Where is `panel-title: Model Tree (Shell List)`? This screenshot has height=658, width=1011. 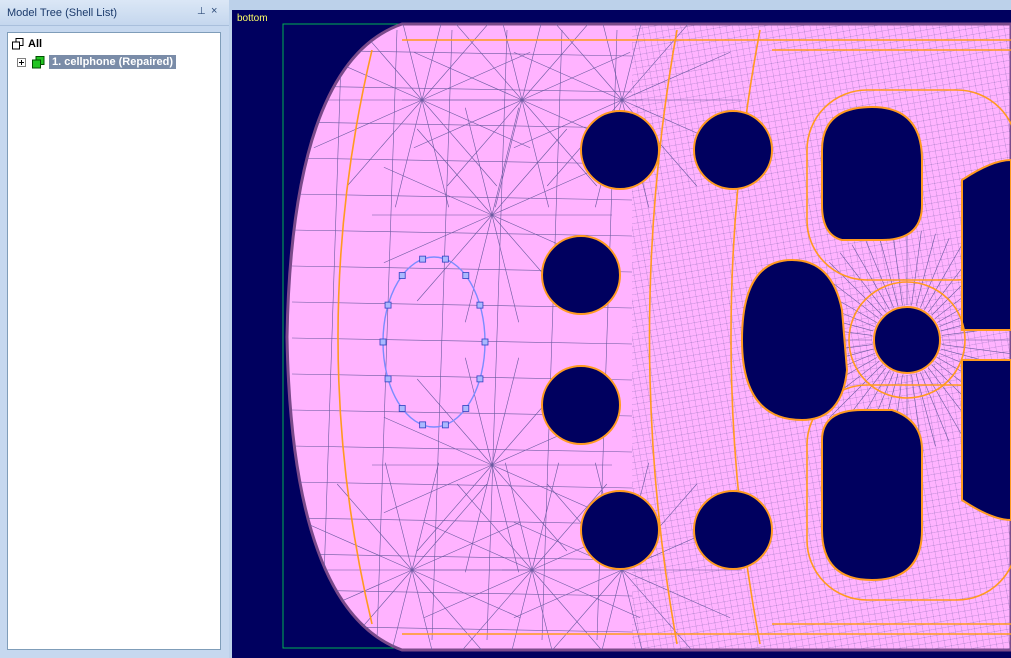
panel-title: Model Tree (Shell List) is located at coordinates (62, 13).